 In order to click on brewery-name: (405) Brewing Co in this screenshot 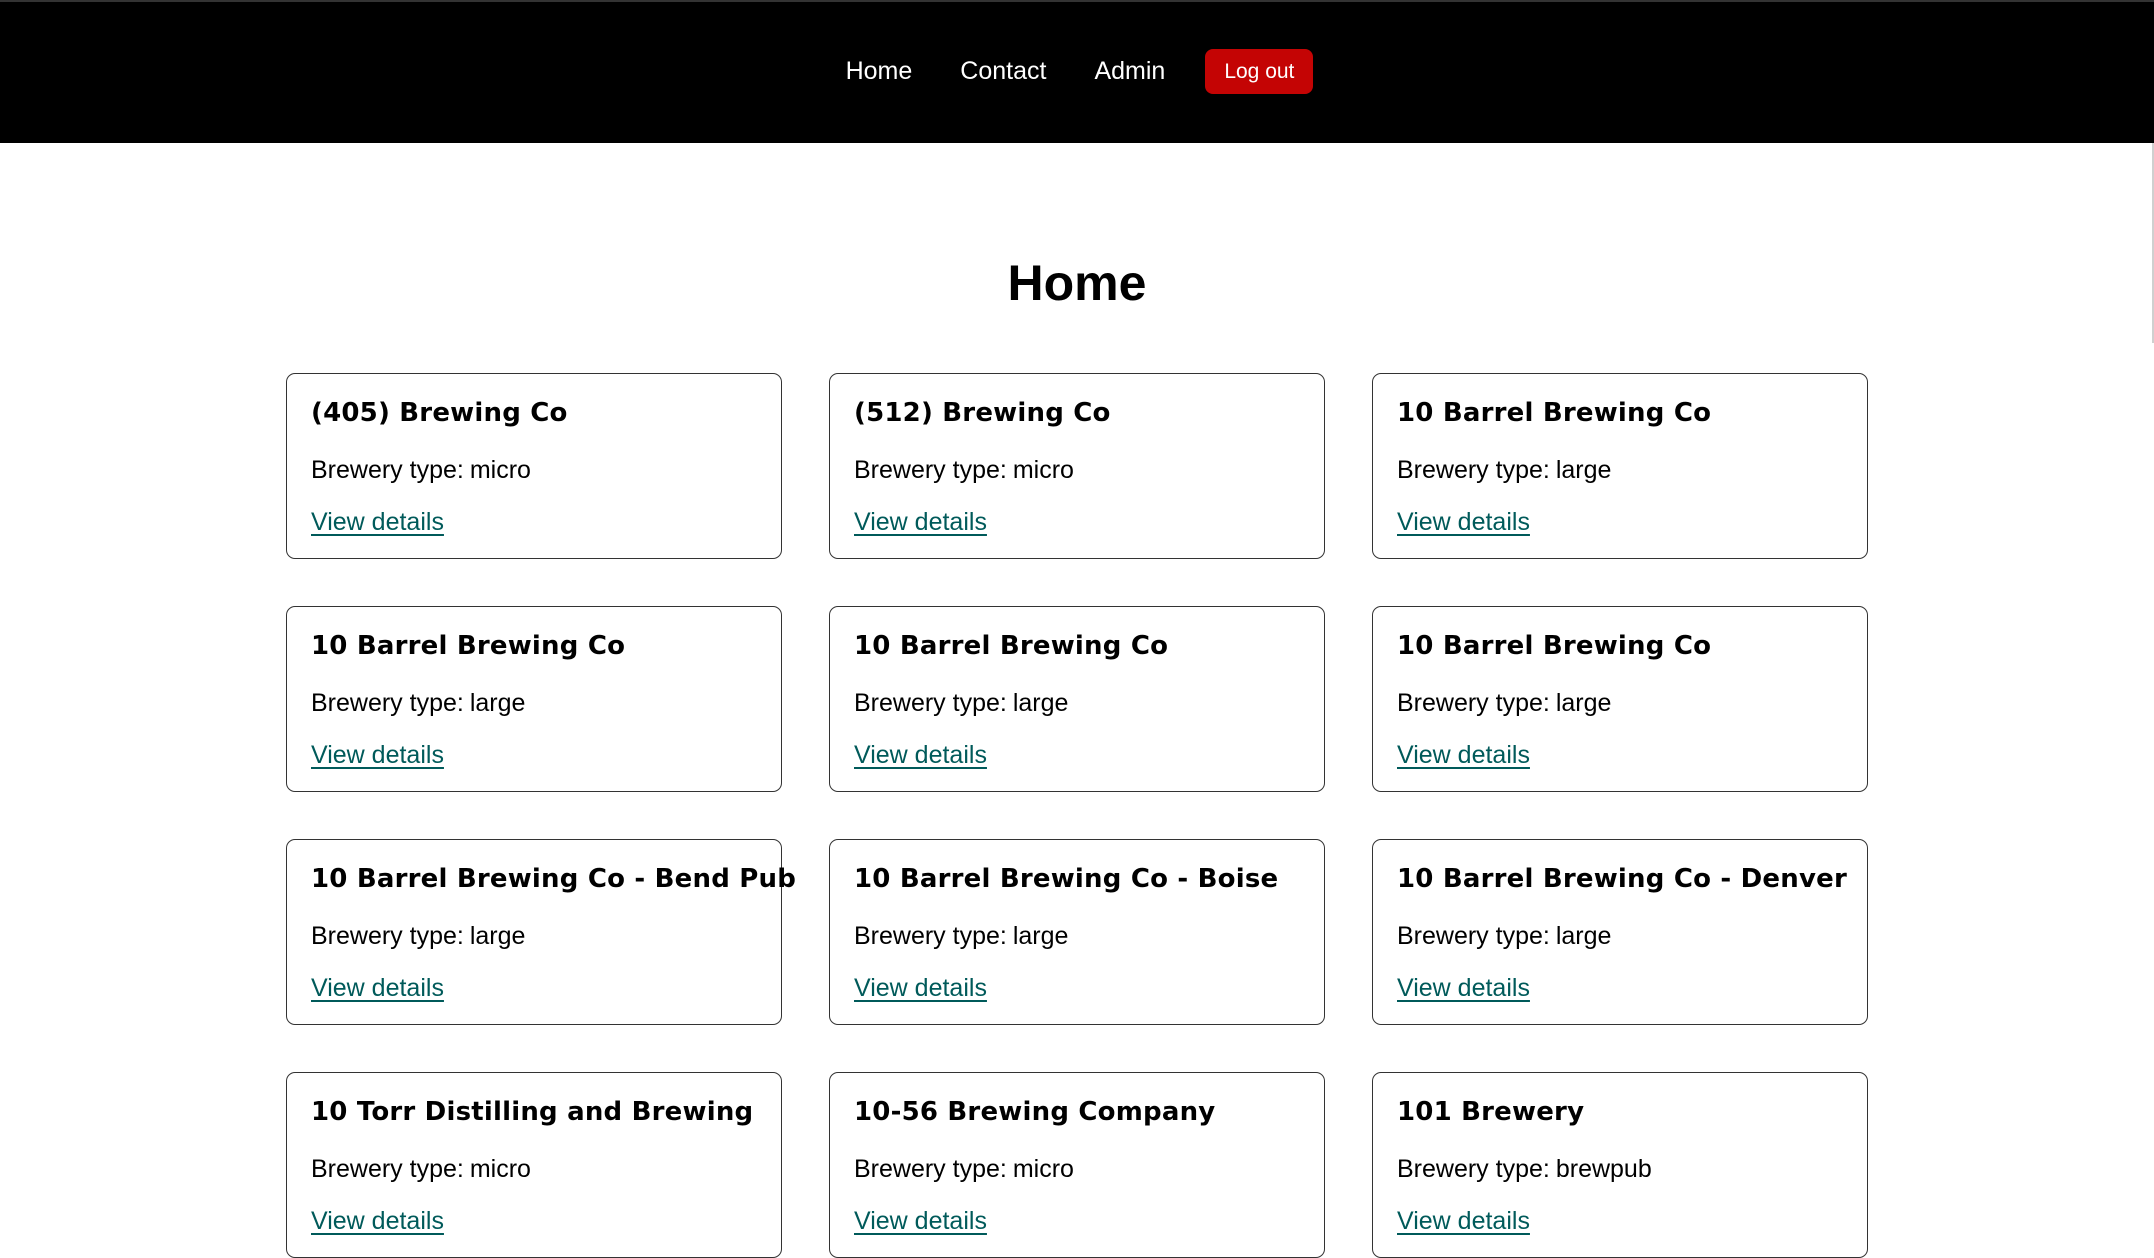, I will do `click(439, 413)`.